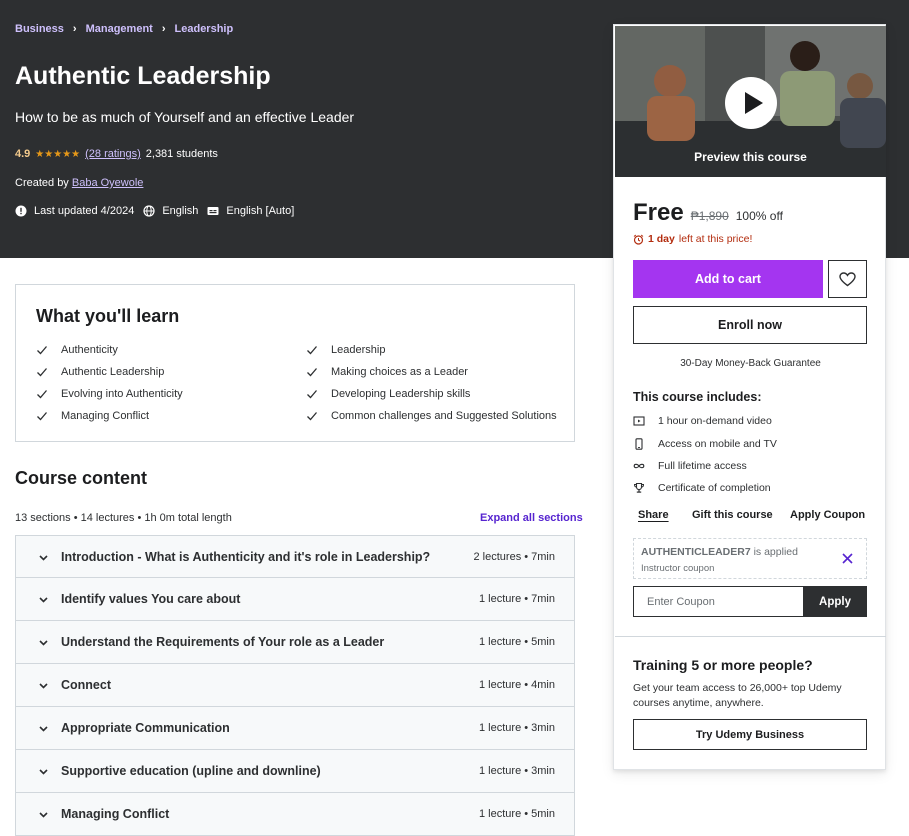  I want to click on instructor-link: Baba Oyewole, so click(108, 183).